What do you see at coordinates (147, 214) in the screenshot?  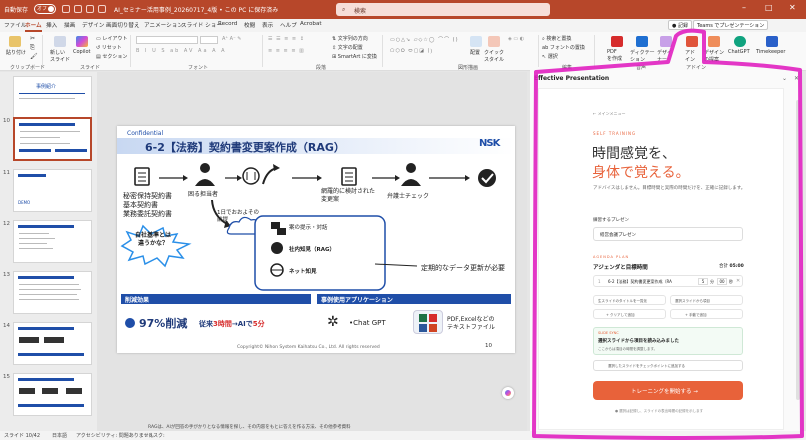 I see `doc-item: 業務委託契約書` at bounding box center [147, 214].